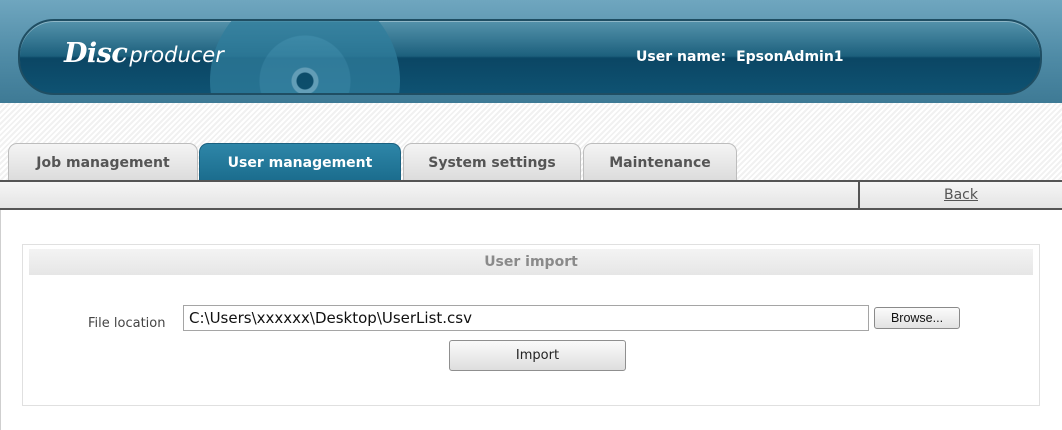  Describe the element at coordinates (790, 57) in the screenshot. I see `user-name-value: EpsonAdmin1` at that location.